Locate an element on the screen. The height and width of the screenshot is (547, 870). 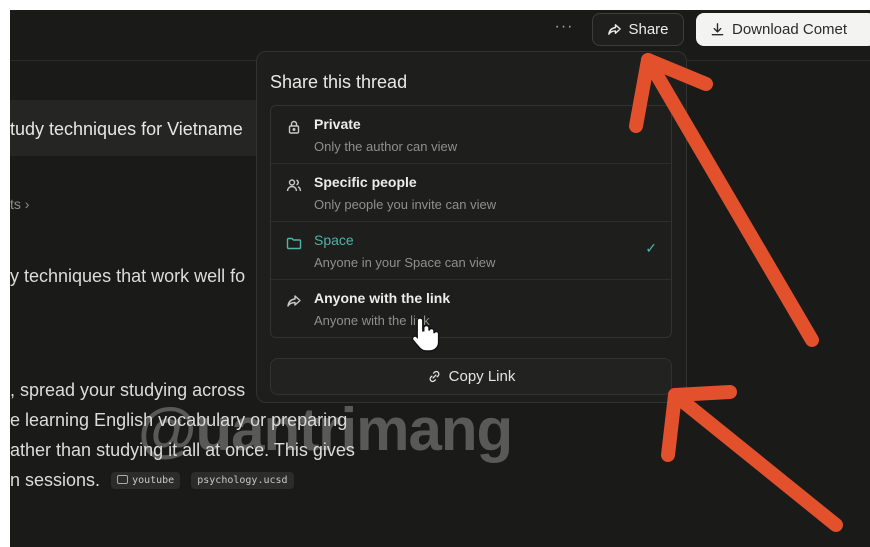
citation-youtube: youtube is located at coordinates (146, 480).